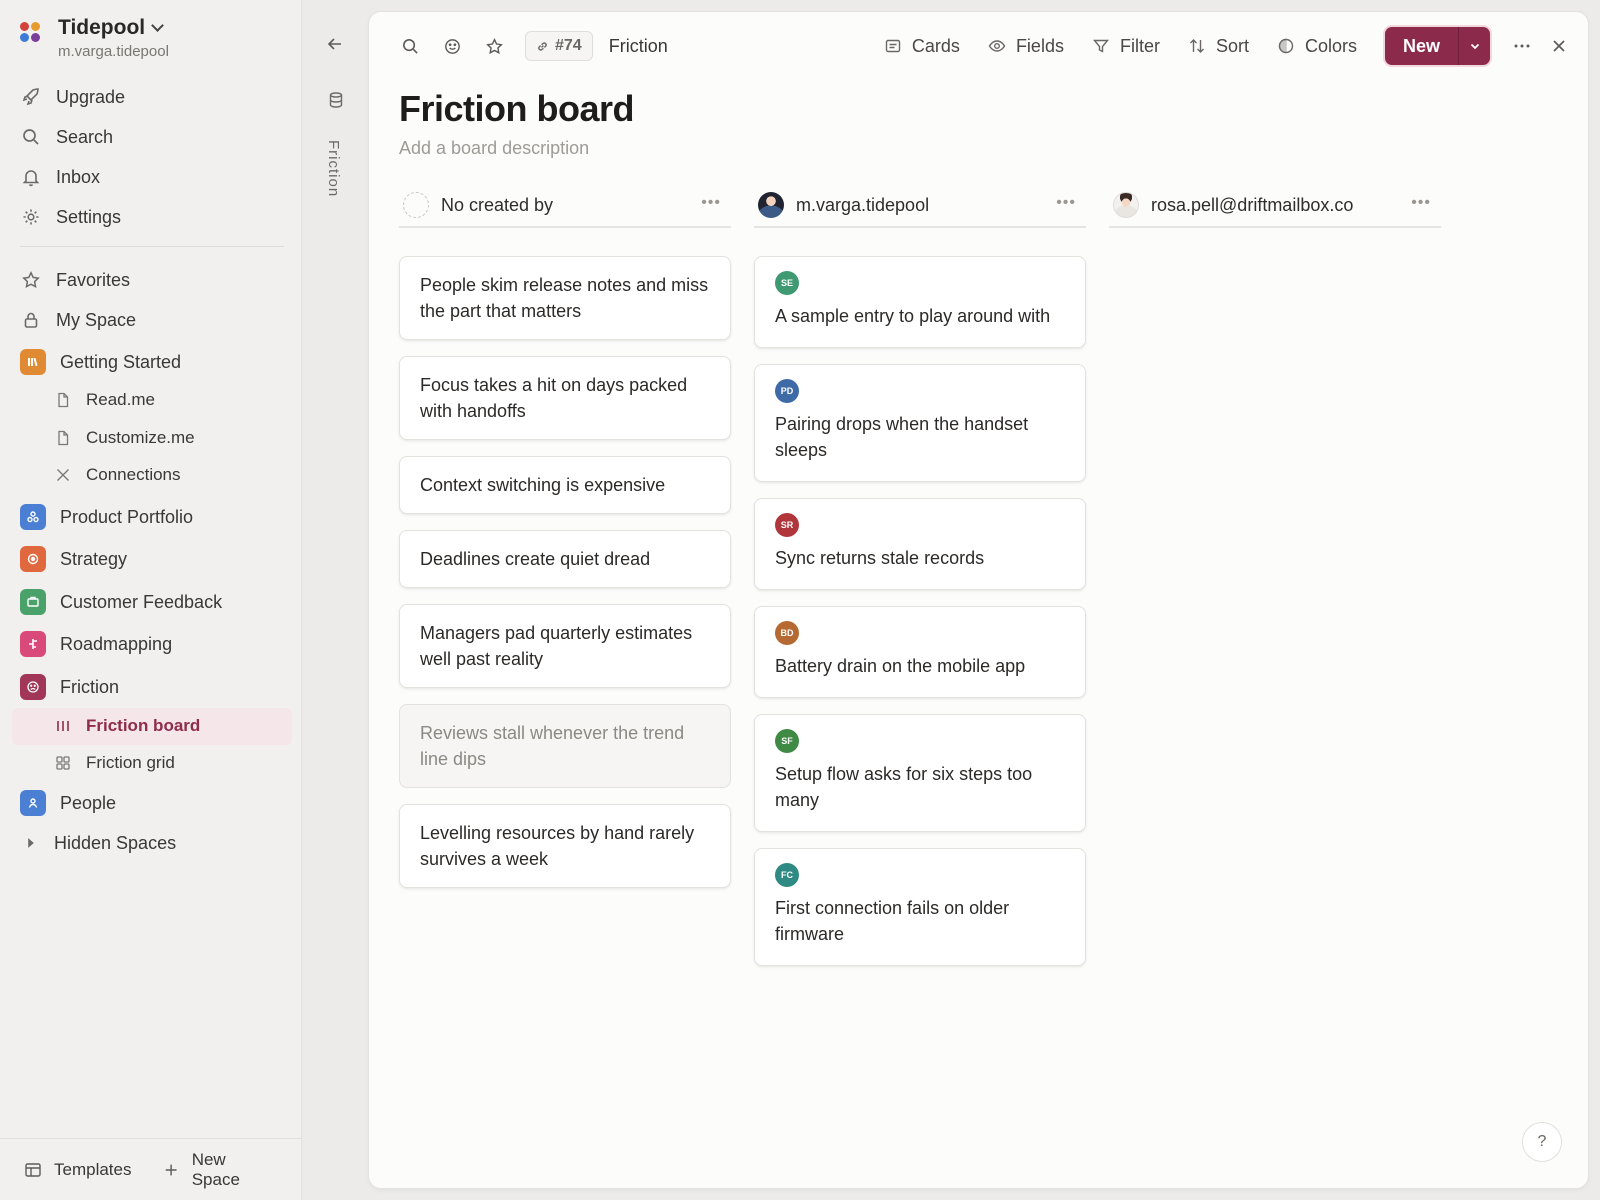 The width and height of the screenshot is (1600, 1200). I want to click on nav-favorites-label: Favorites, so click(93, 279).